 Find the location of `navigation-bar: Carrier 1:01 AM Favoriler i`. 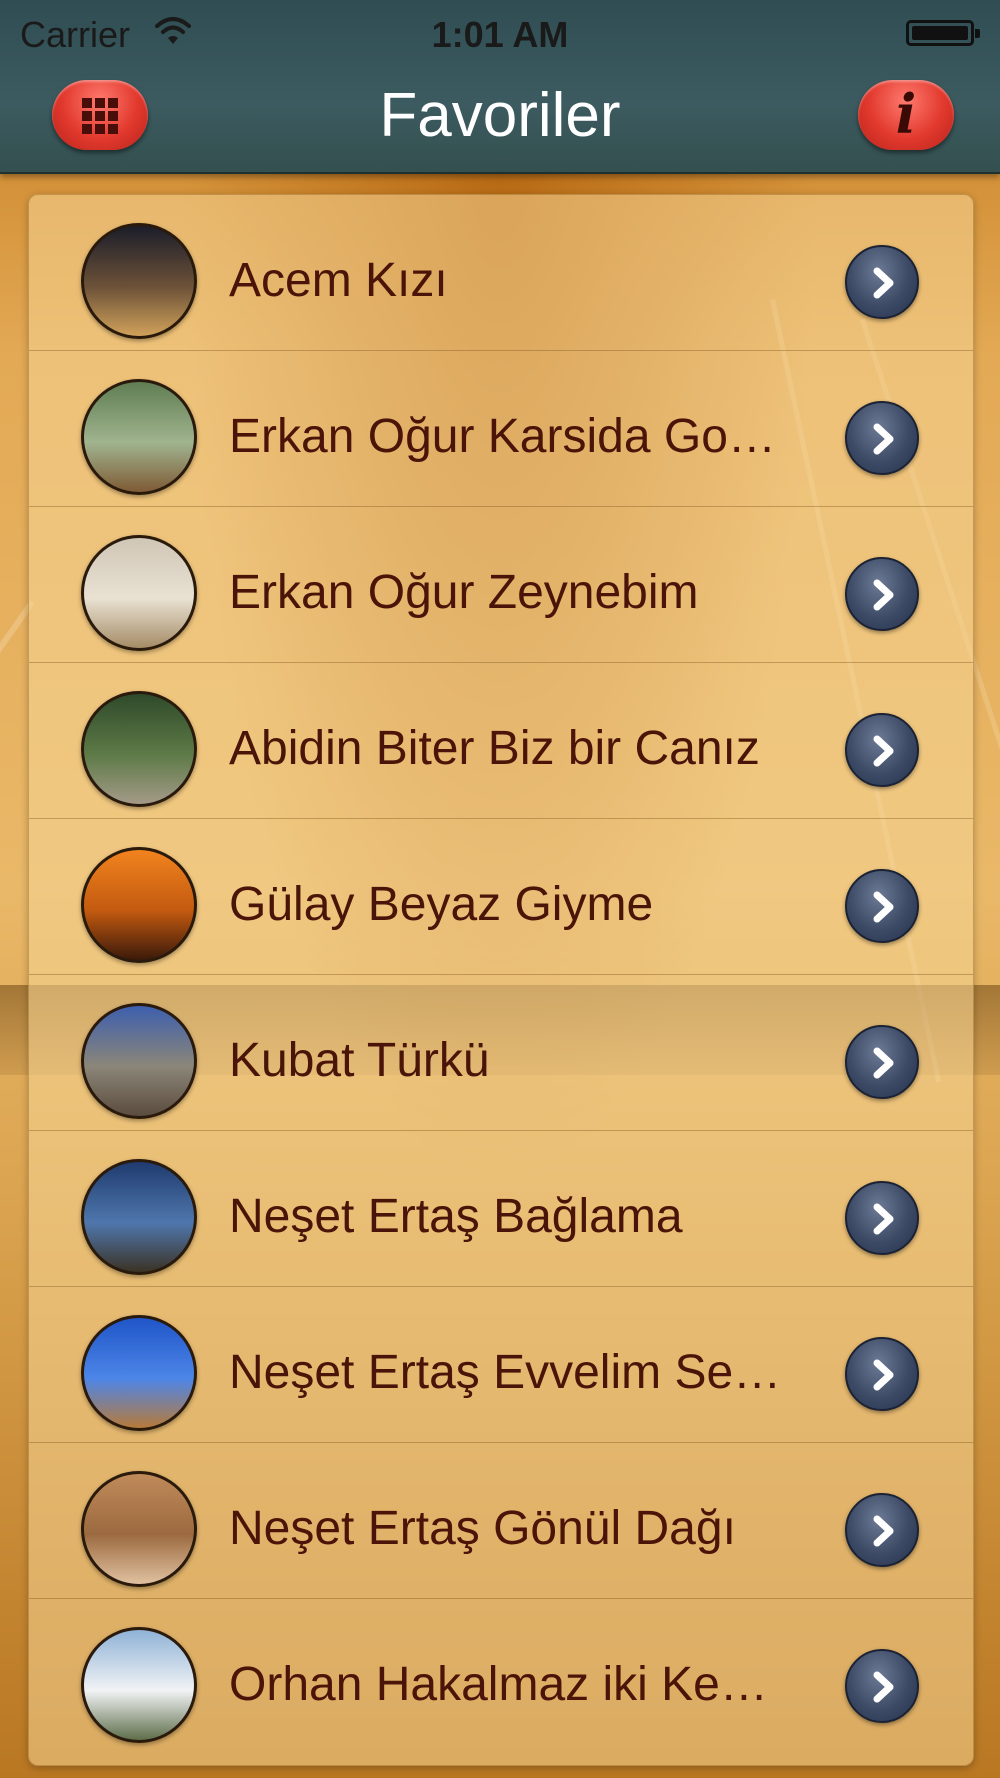

navigation-bar: Carrier 1:01 AM Favoriler i is located at coordinates (500, 87).